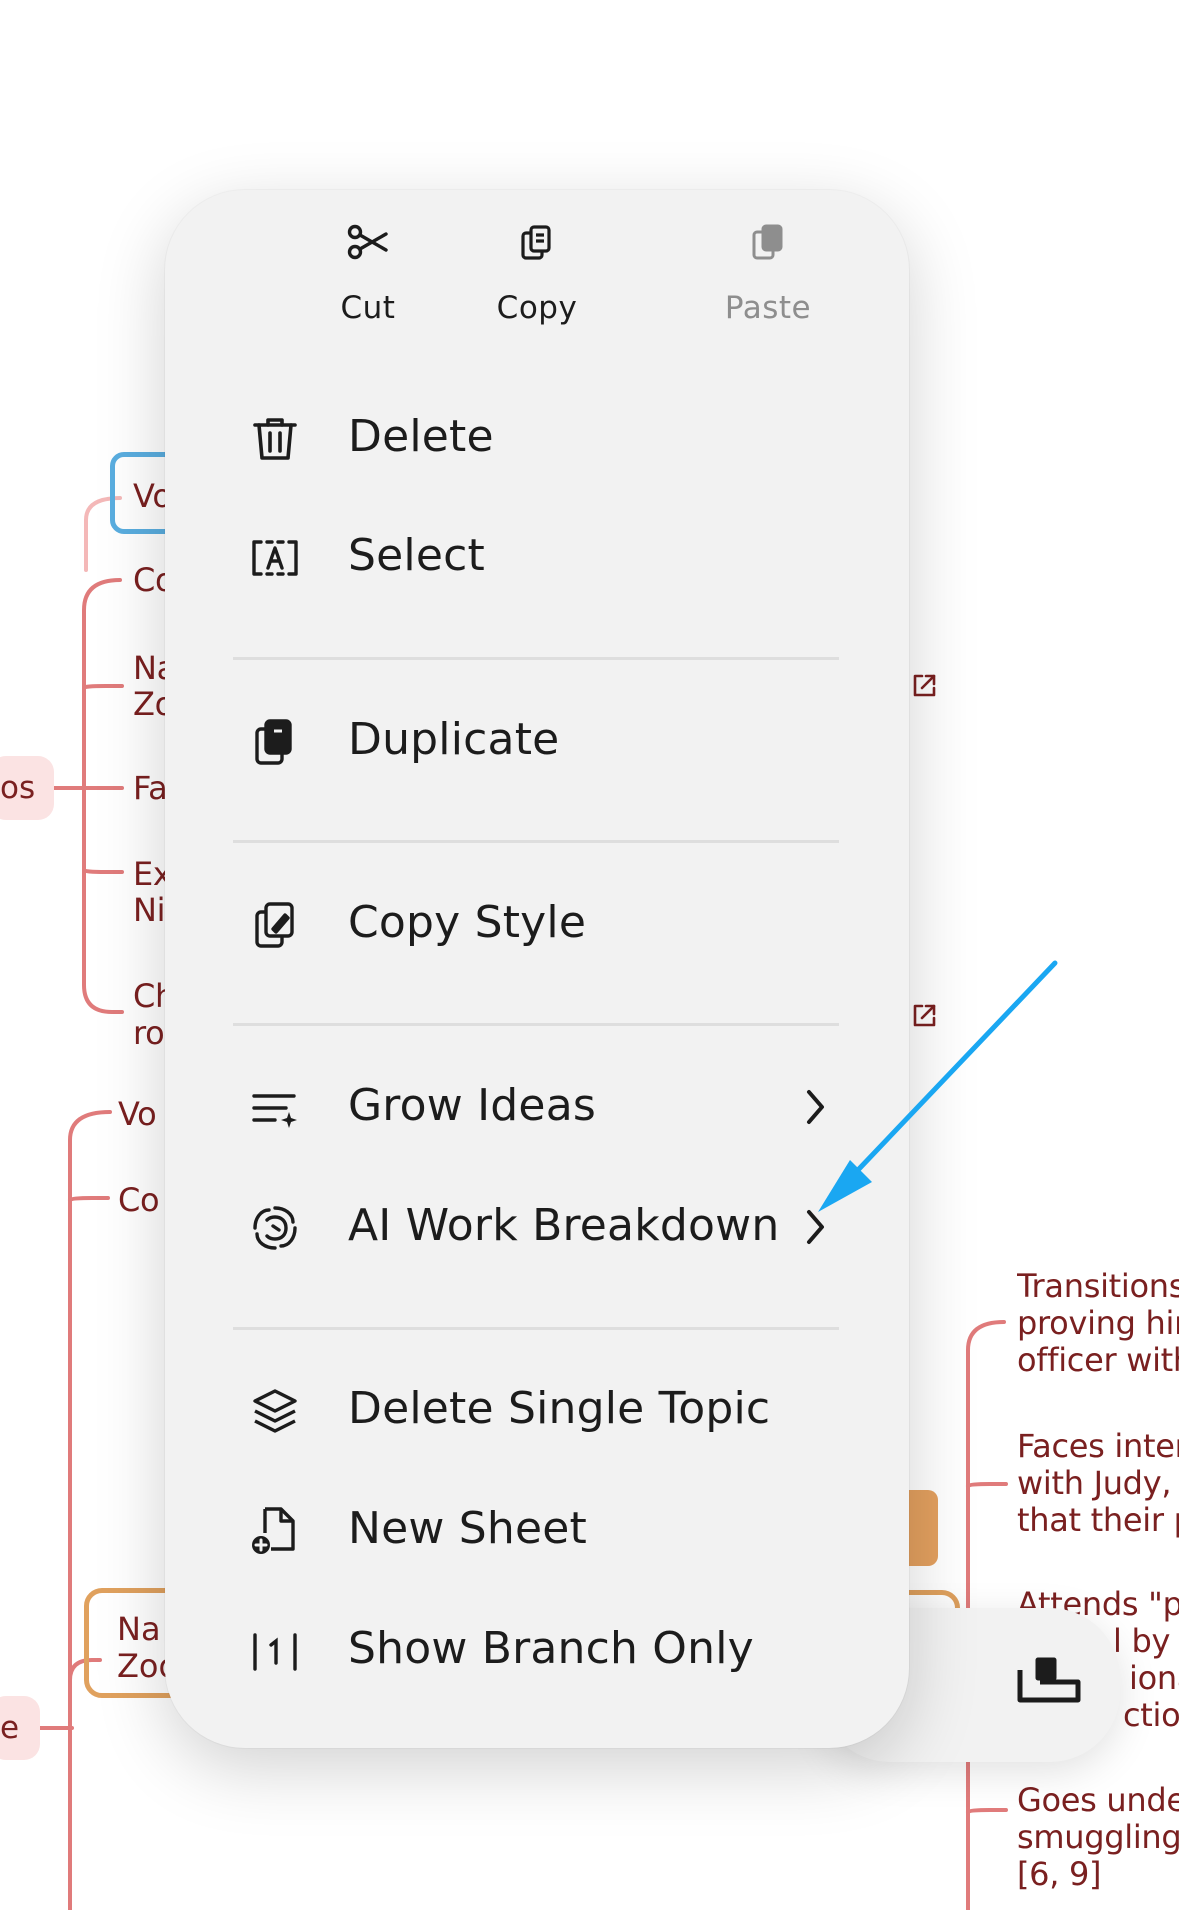  What do you see at coordinates (421, 436) in the screenshot?
I see `menu-item-label: Delete` at bounding box center [421, 436].